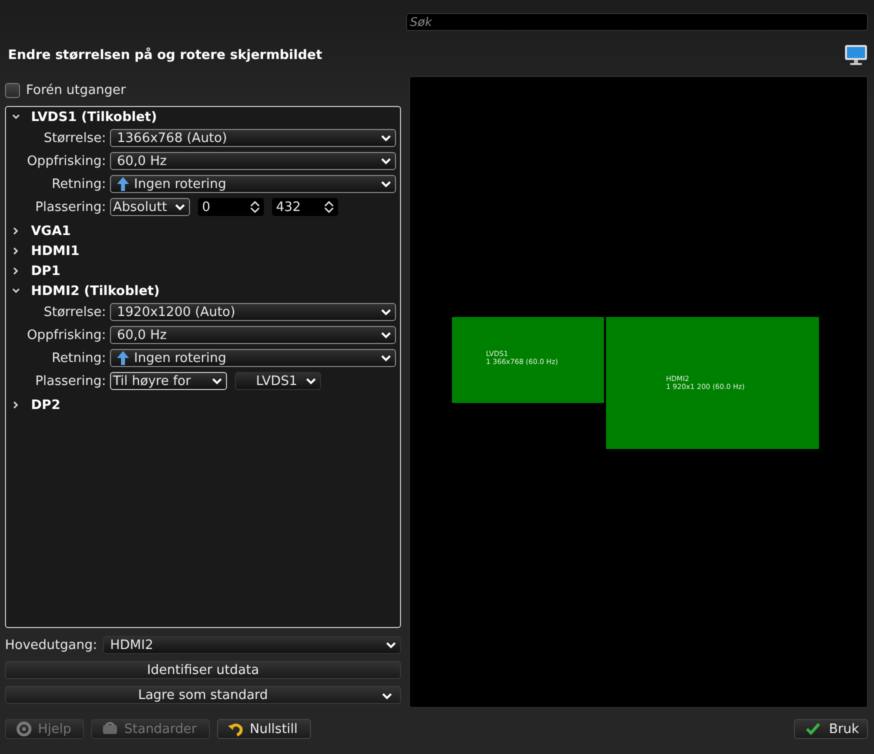  Describe the element at coordinates (231, 207) in the screenshot. I see `coordinate-spinbox: 0` at that location.